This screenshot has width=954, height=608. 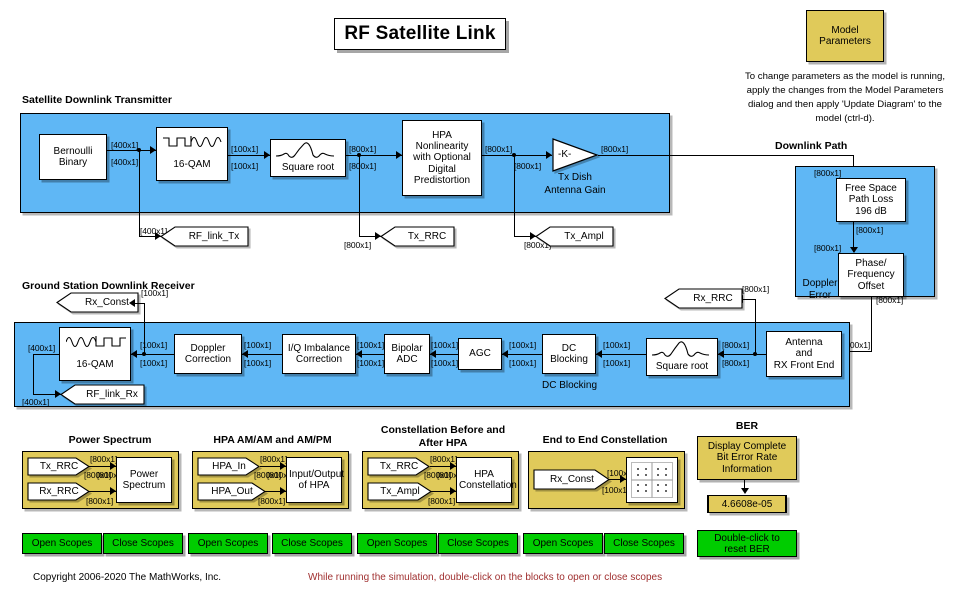 I want to click on wire-bernoulli-qam, so click(x=131, y=151).